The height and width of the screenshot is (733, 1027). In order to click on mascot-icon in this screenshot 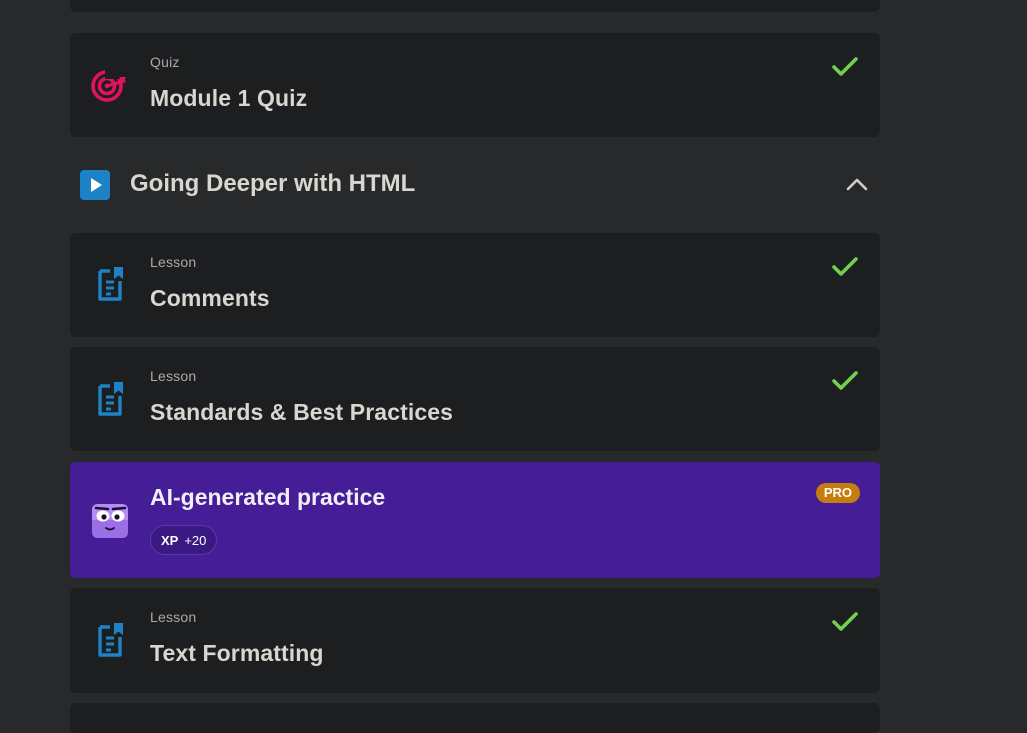, I will do `click(110, 521)`.